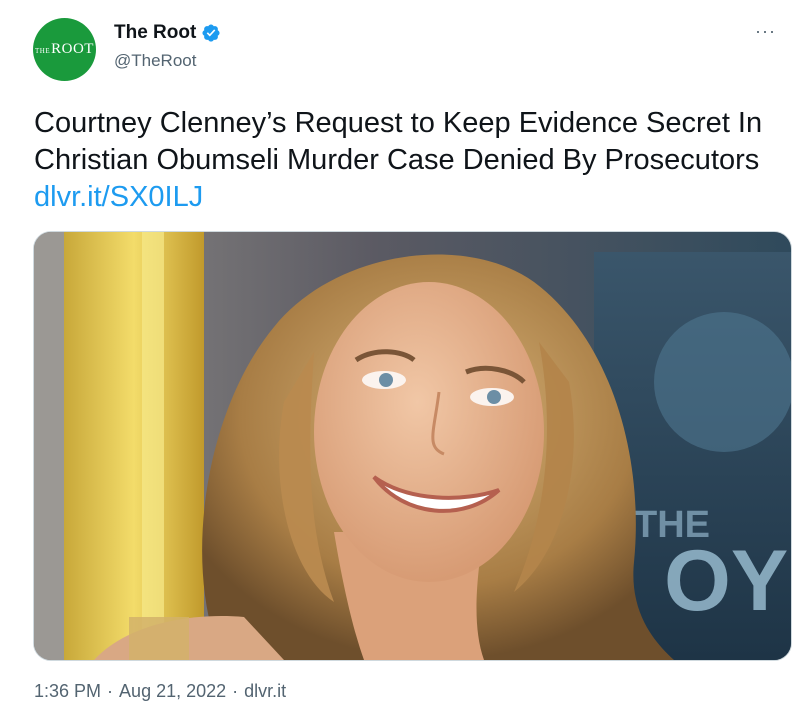  What do you see at coordinates (134, 446) in the screenshot?
I see `photo-gold-column` at bounding box center [134, 446].